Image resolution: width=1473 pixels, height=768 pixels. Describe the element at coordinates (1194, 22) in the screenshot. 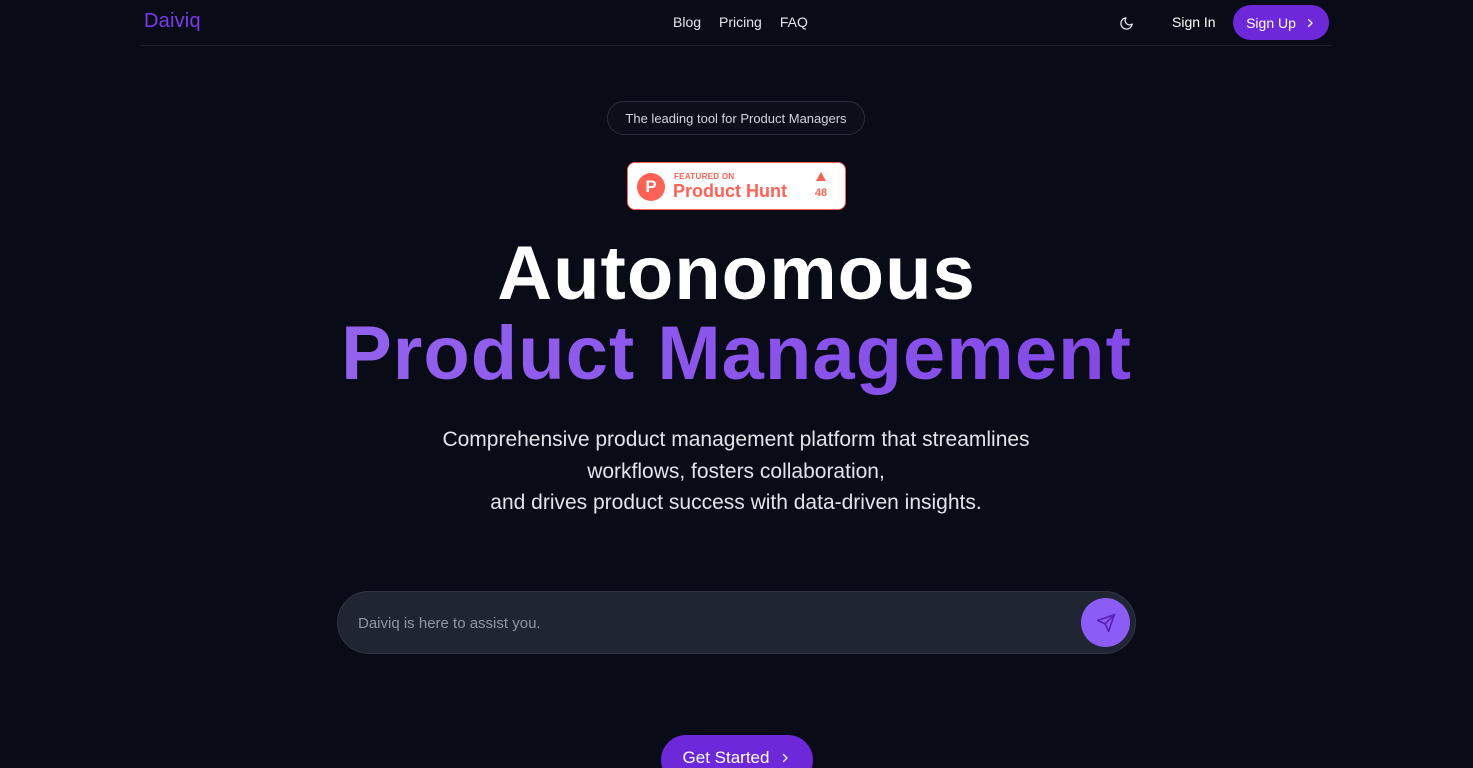

I see `sign-in-link: Sign In` at that location.